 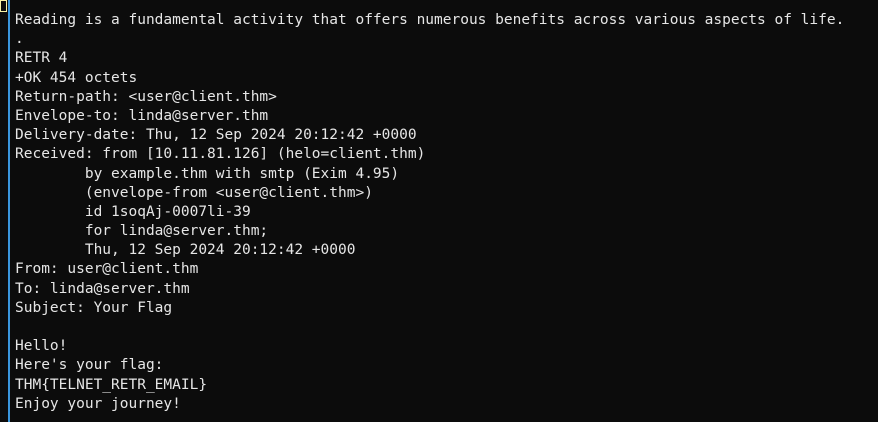 I want to click on output-line: +OK 454 octets, so click(x=76, y=77).